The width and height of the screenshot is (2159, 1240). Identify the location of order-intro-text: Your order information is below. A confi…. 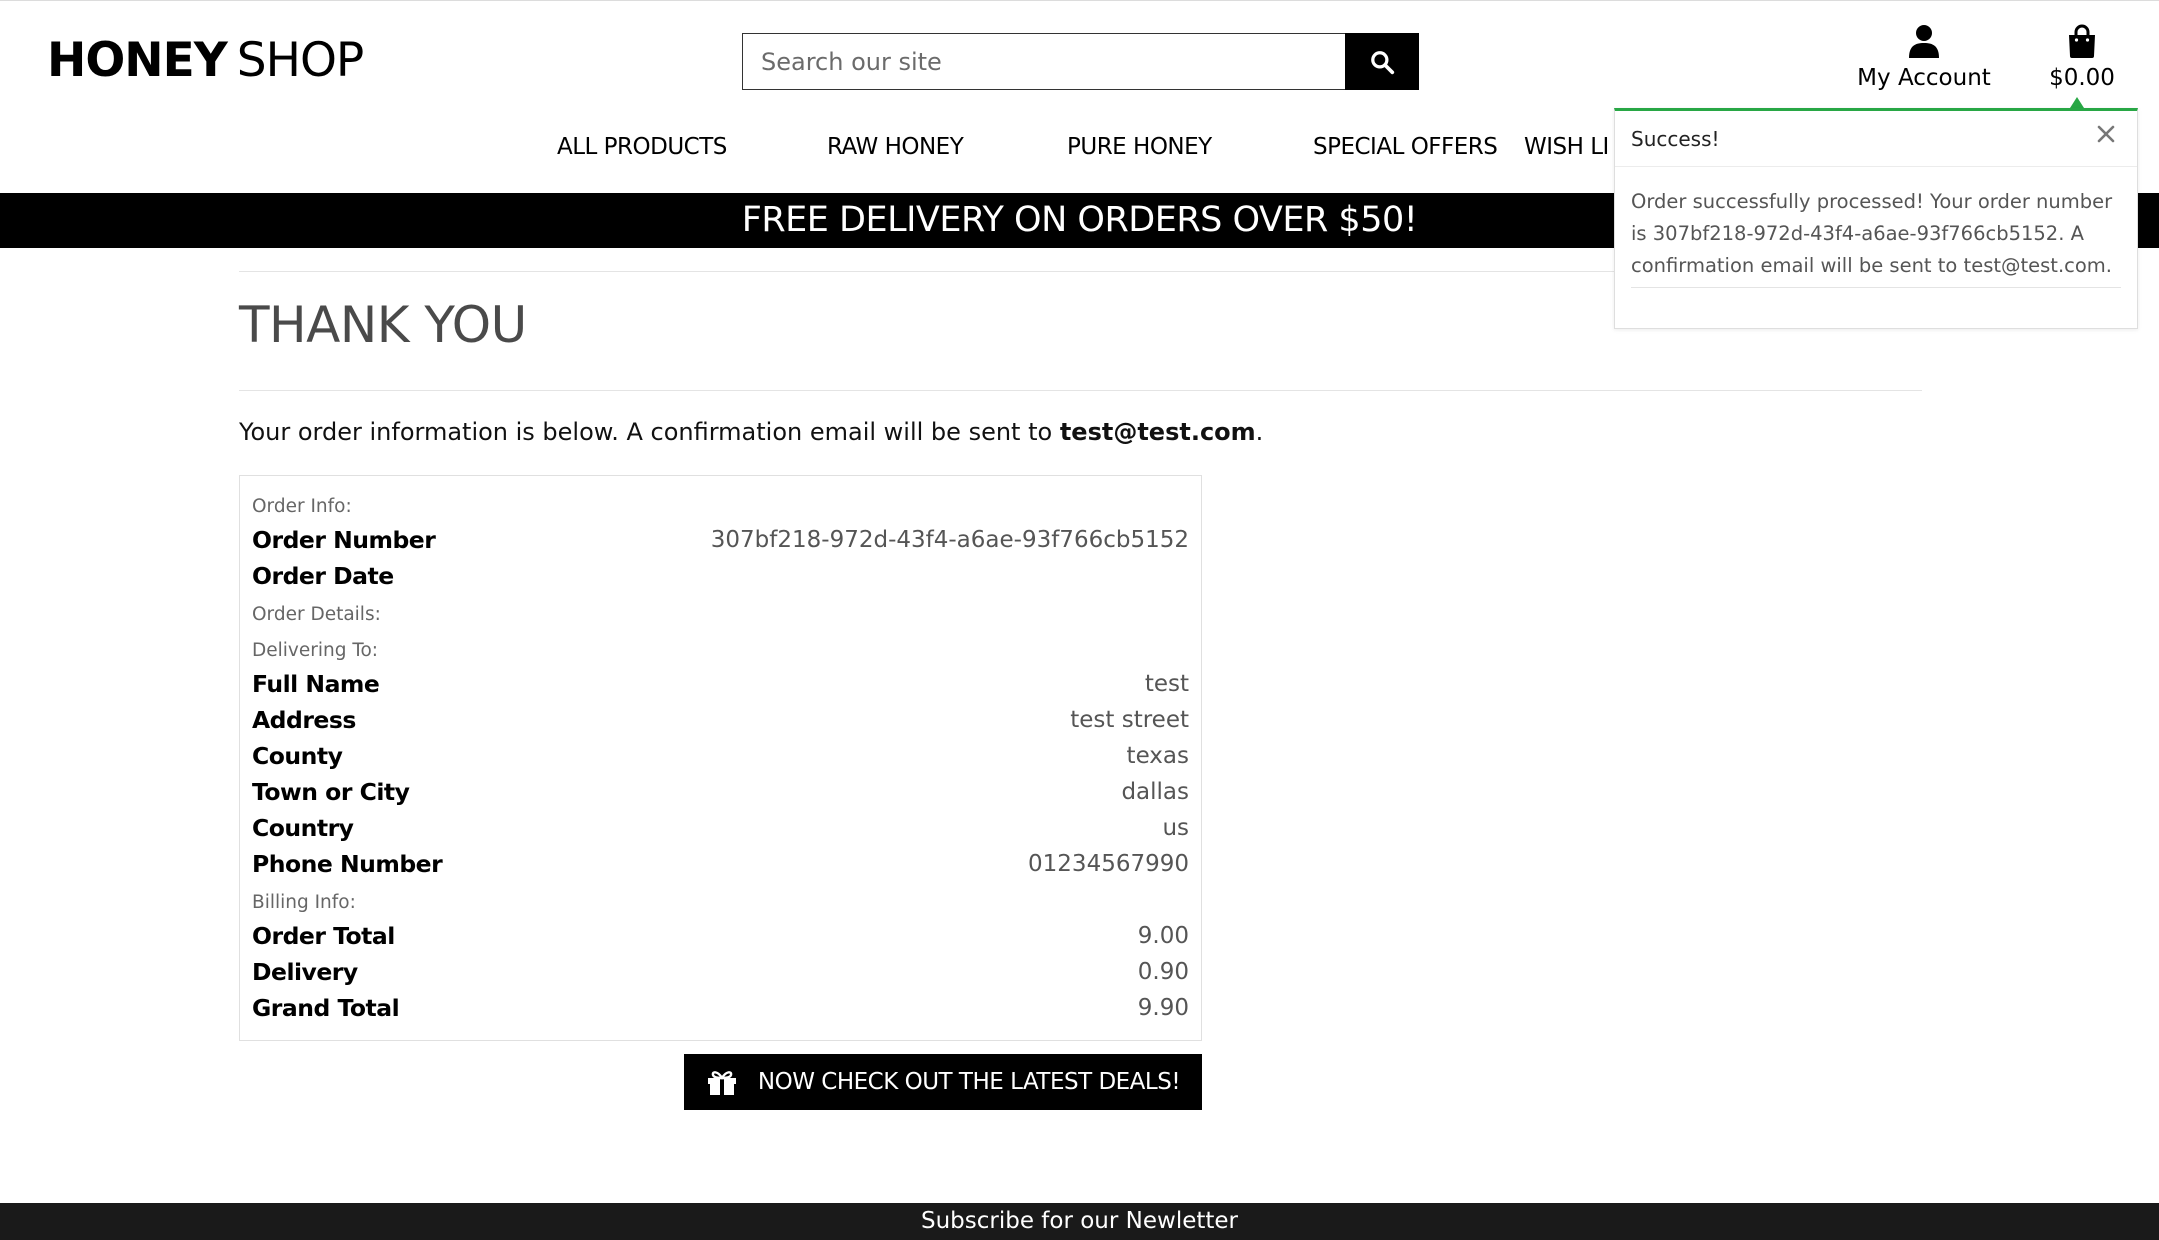
(751, 432).